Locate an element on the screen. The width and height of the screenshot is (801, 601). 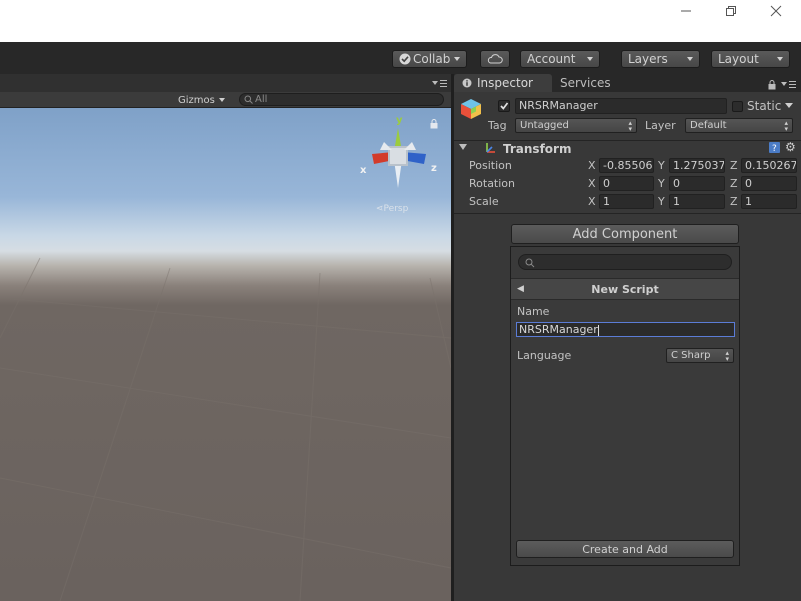
restore-button is located at coordinates (731, 11).